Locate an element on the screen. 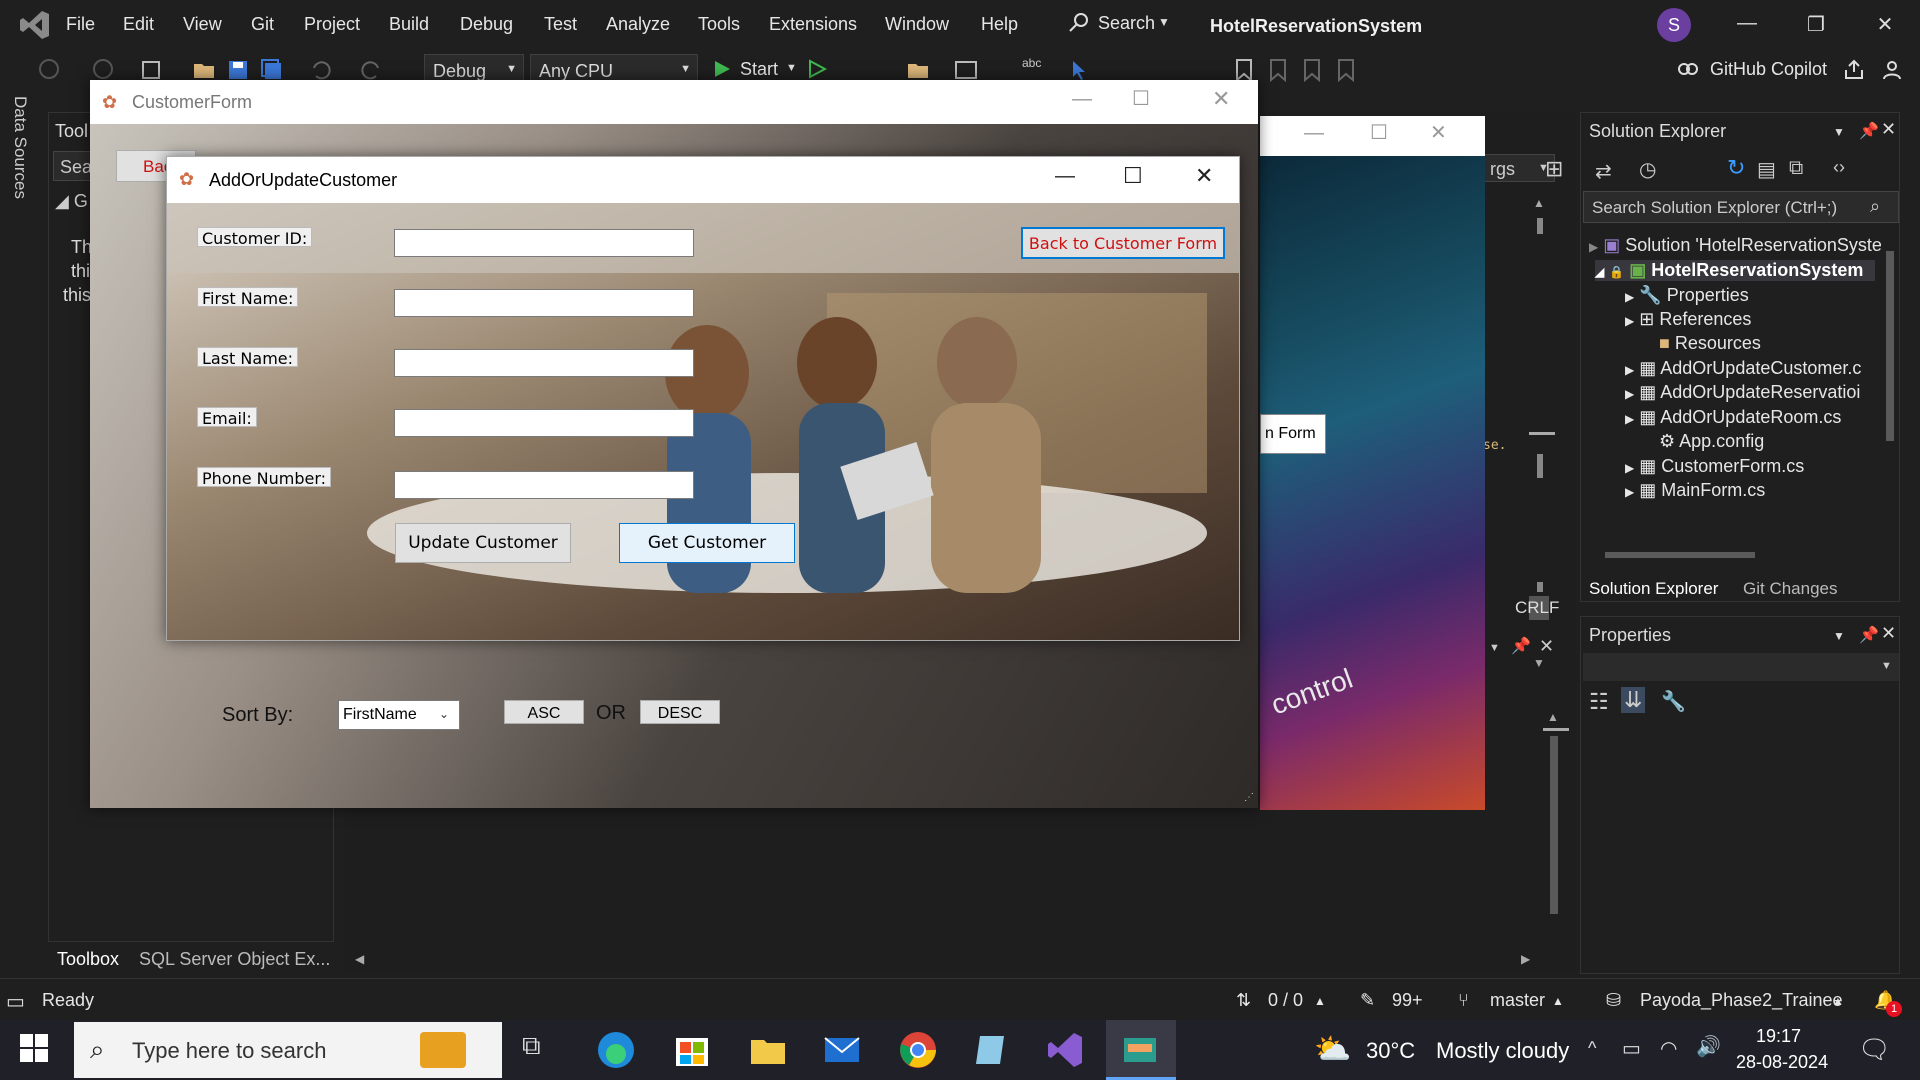 The height and width of the screenshot is (1080, 1920). tab-git-changes: Git Changes is located at coordinates (1790, 589).